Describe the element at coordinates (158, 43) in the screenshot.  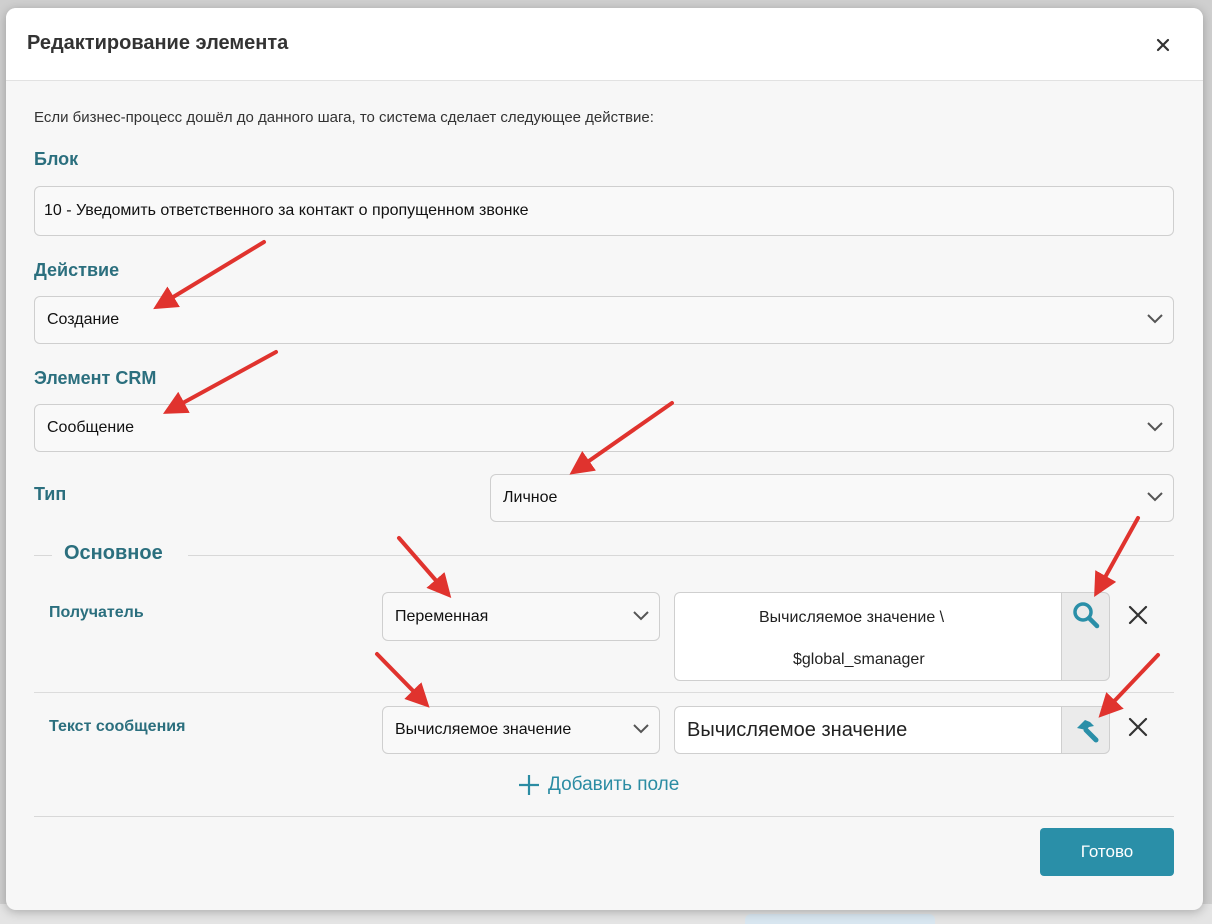
I see `modal-title: Редактирование элемента` at that location.